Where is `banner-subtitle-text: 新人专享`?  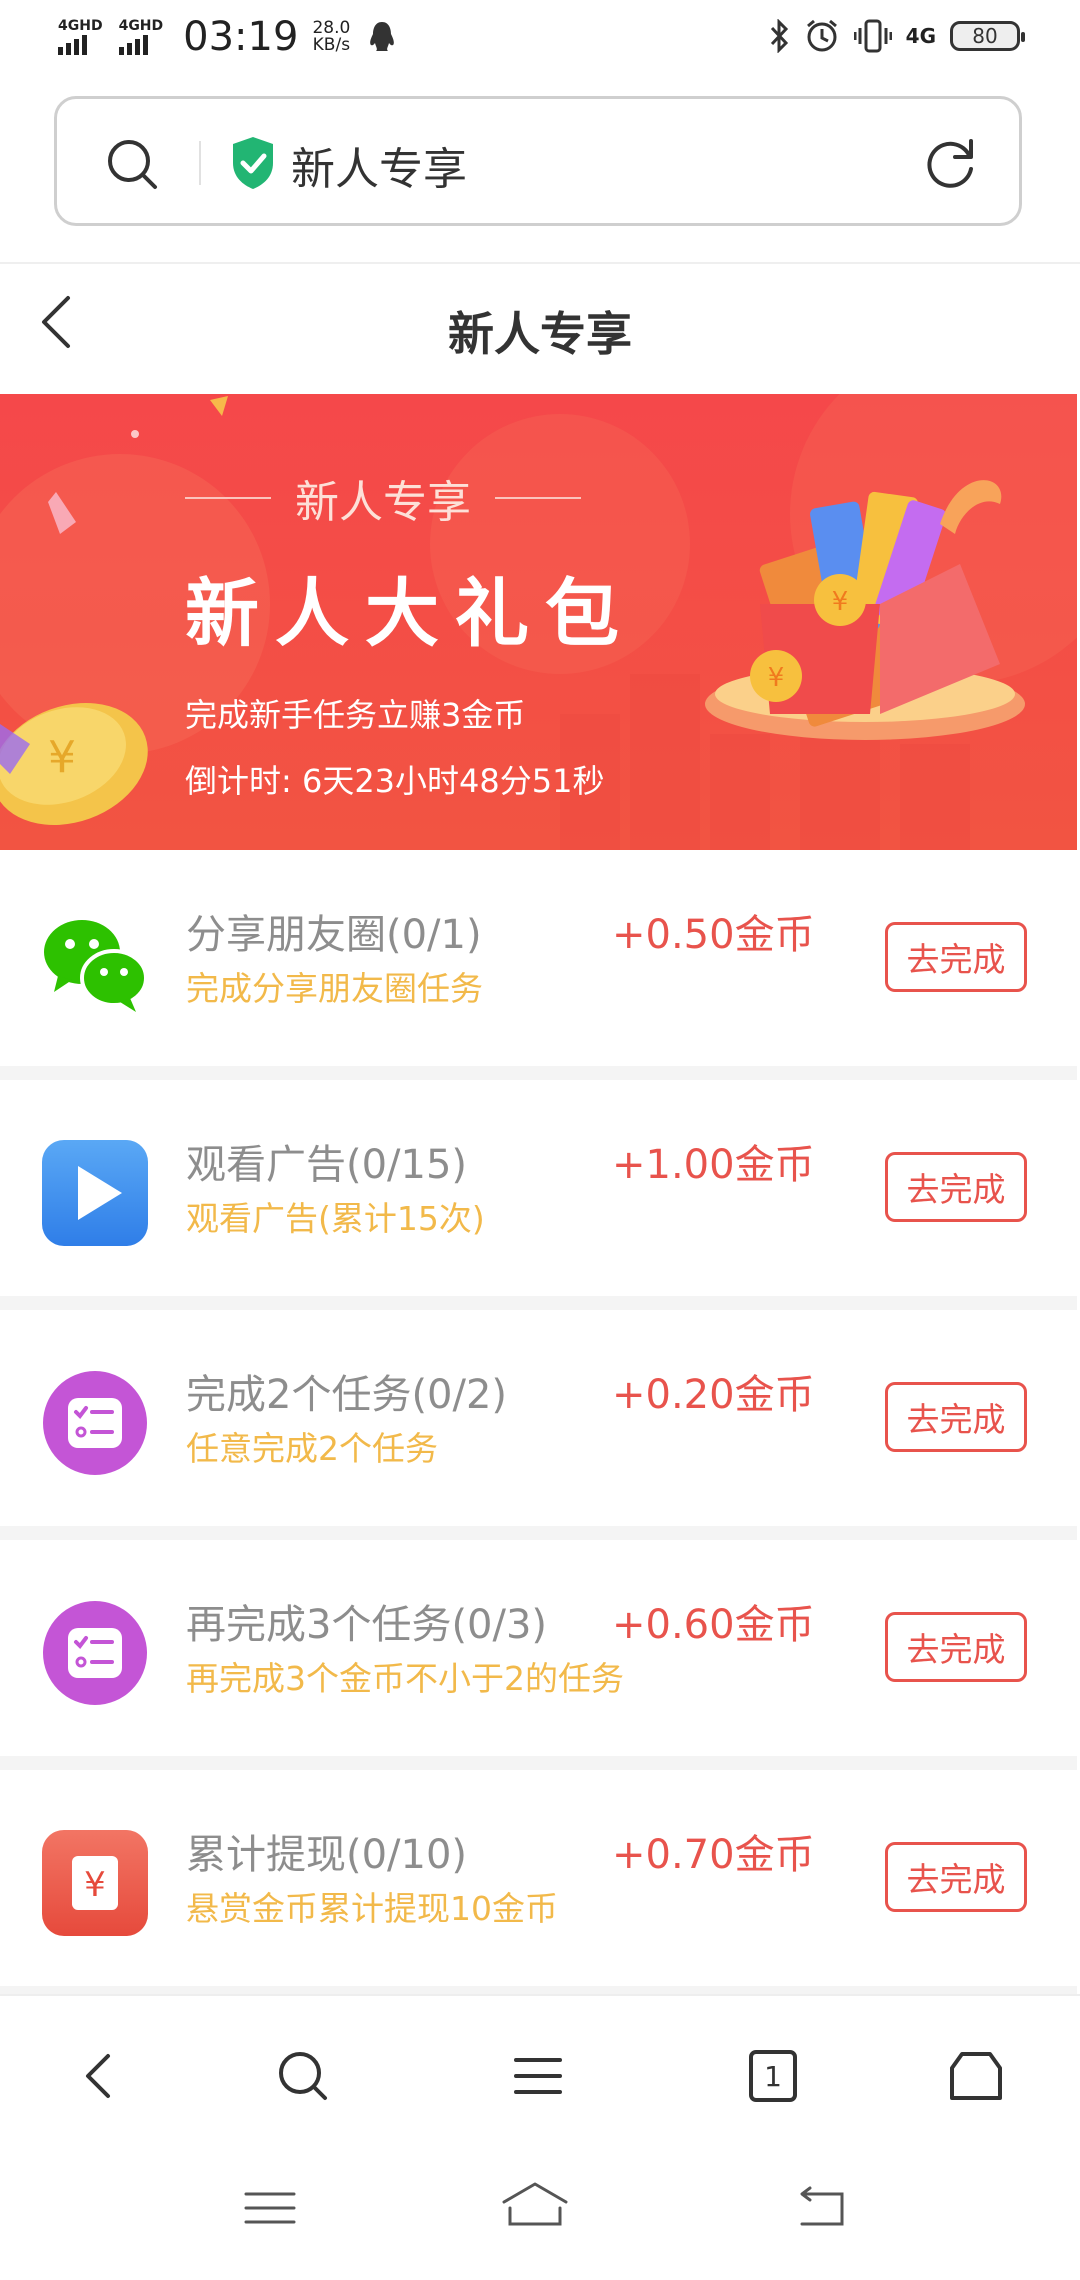 banner-subtitle-text: 新人专享 is located at coordinates (383, 502).